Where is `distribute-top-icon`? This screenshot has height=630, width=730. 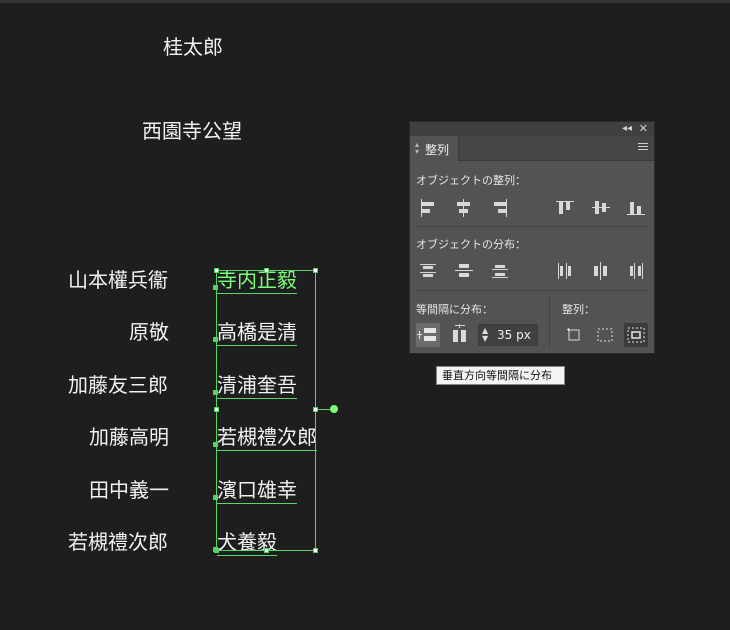
distribute-top-icon is located at coordinates (428, 271).